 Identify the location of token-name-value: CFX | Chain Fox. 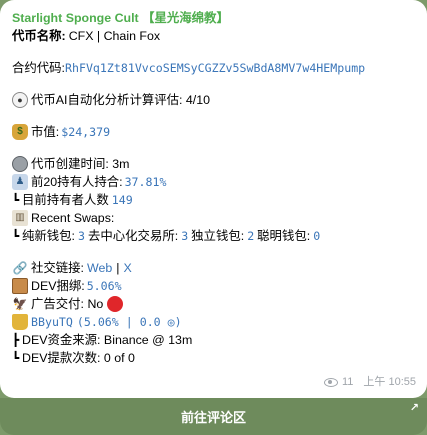
(114, 36).